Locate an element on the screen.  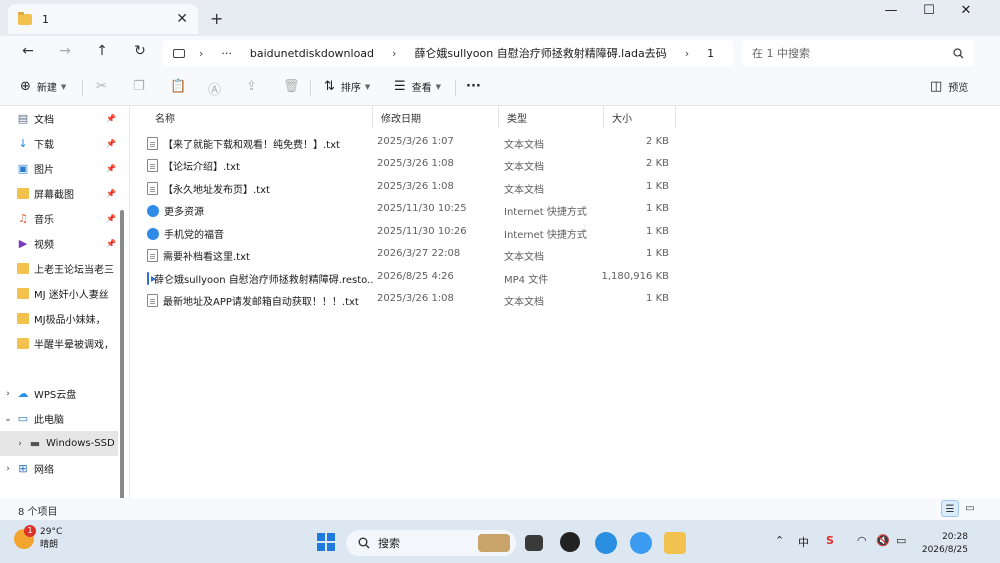
clock-time: 20:28 is located at coordinates (955, 537).